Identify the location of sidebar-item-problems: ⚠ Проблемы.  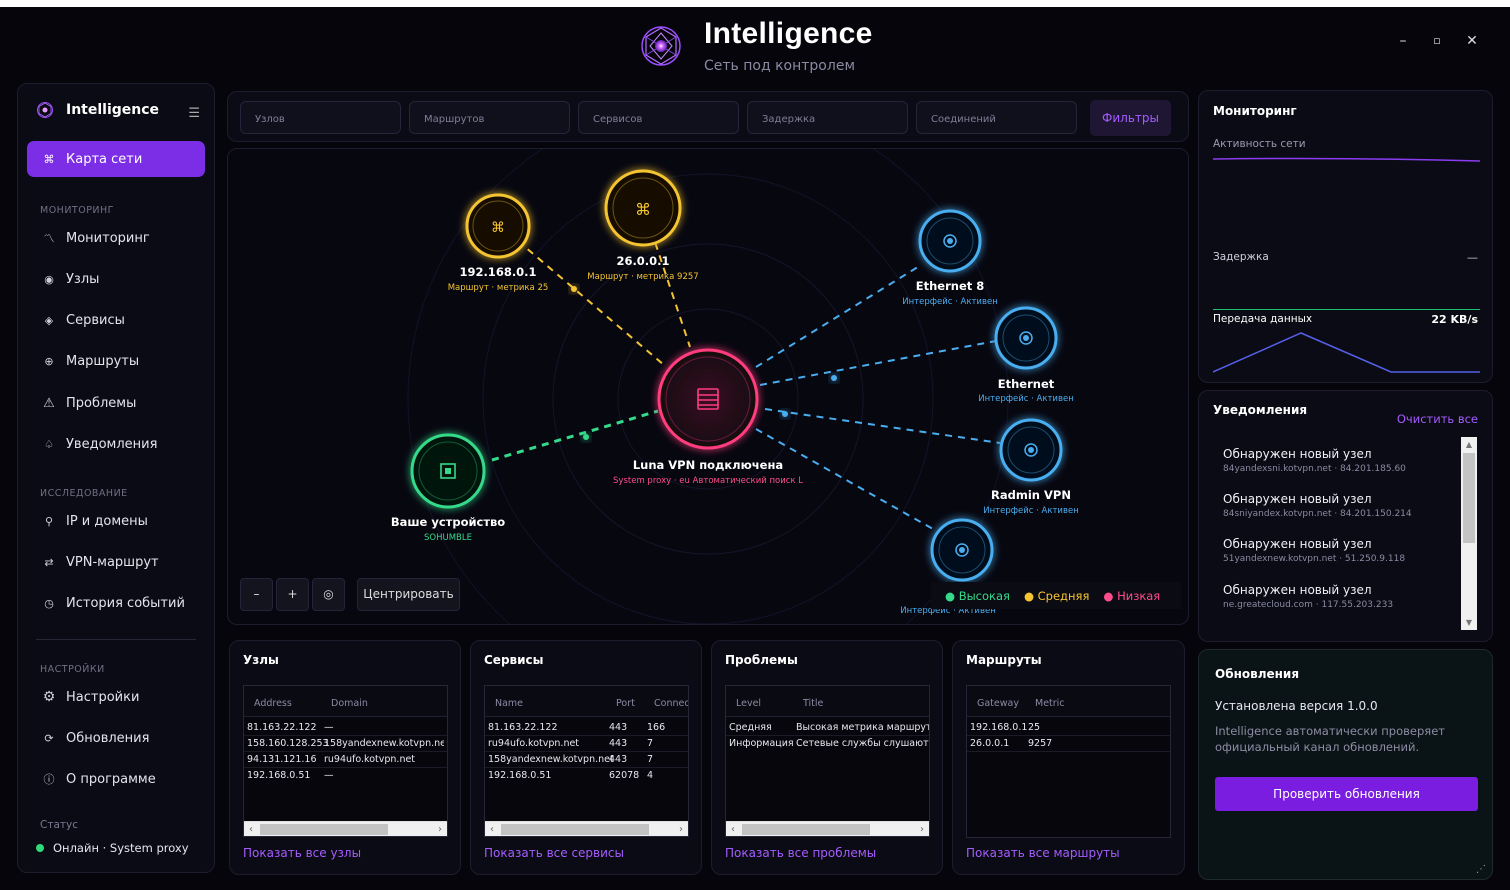
(116, 403).